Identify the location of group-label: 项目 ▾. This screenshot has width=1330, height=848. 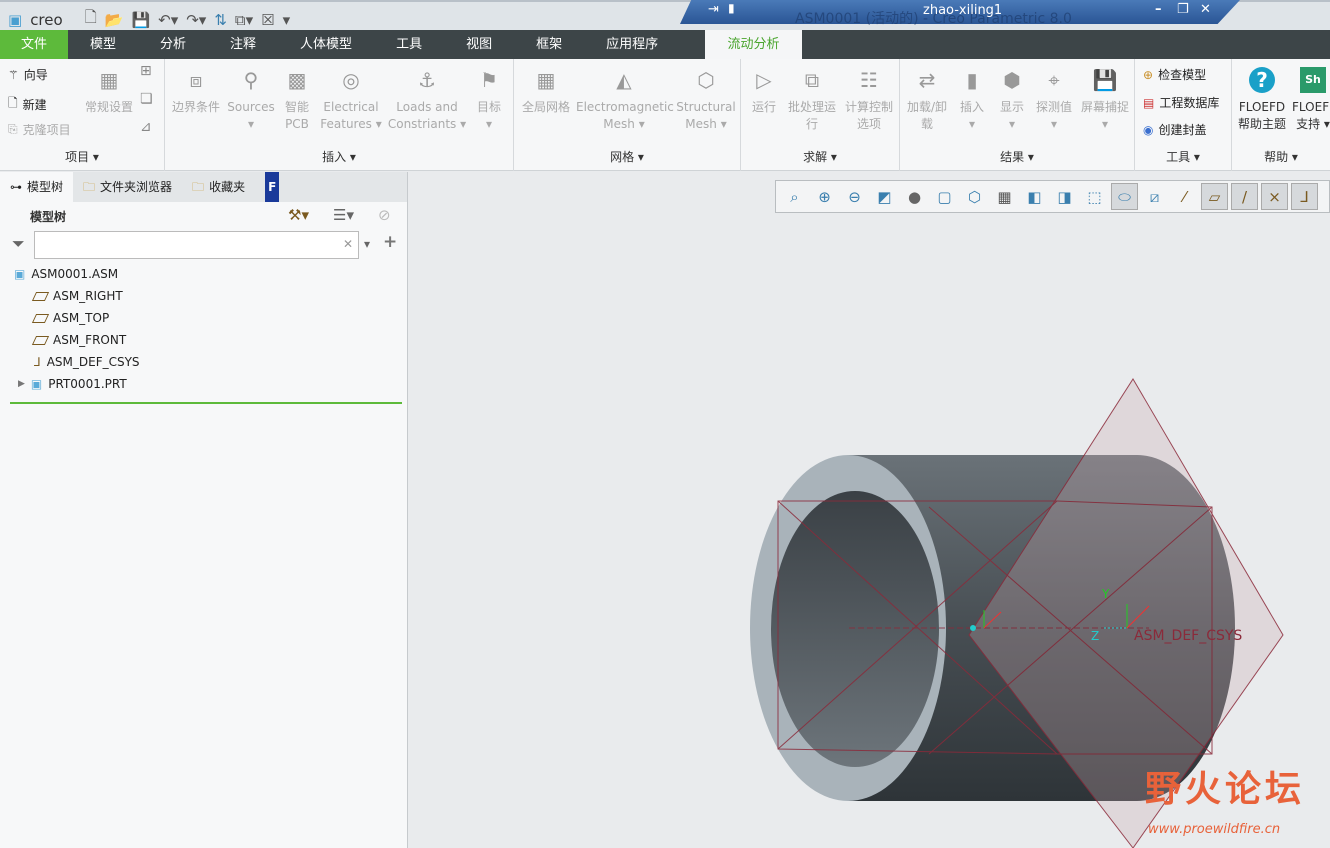
(82, 156).